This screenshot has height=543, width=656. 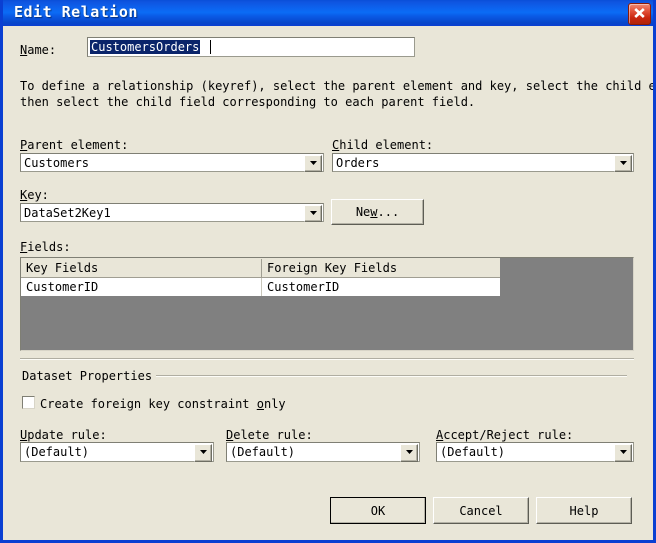 I want to click on cell-divider, so click(x=261, y=287).